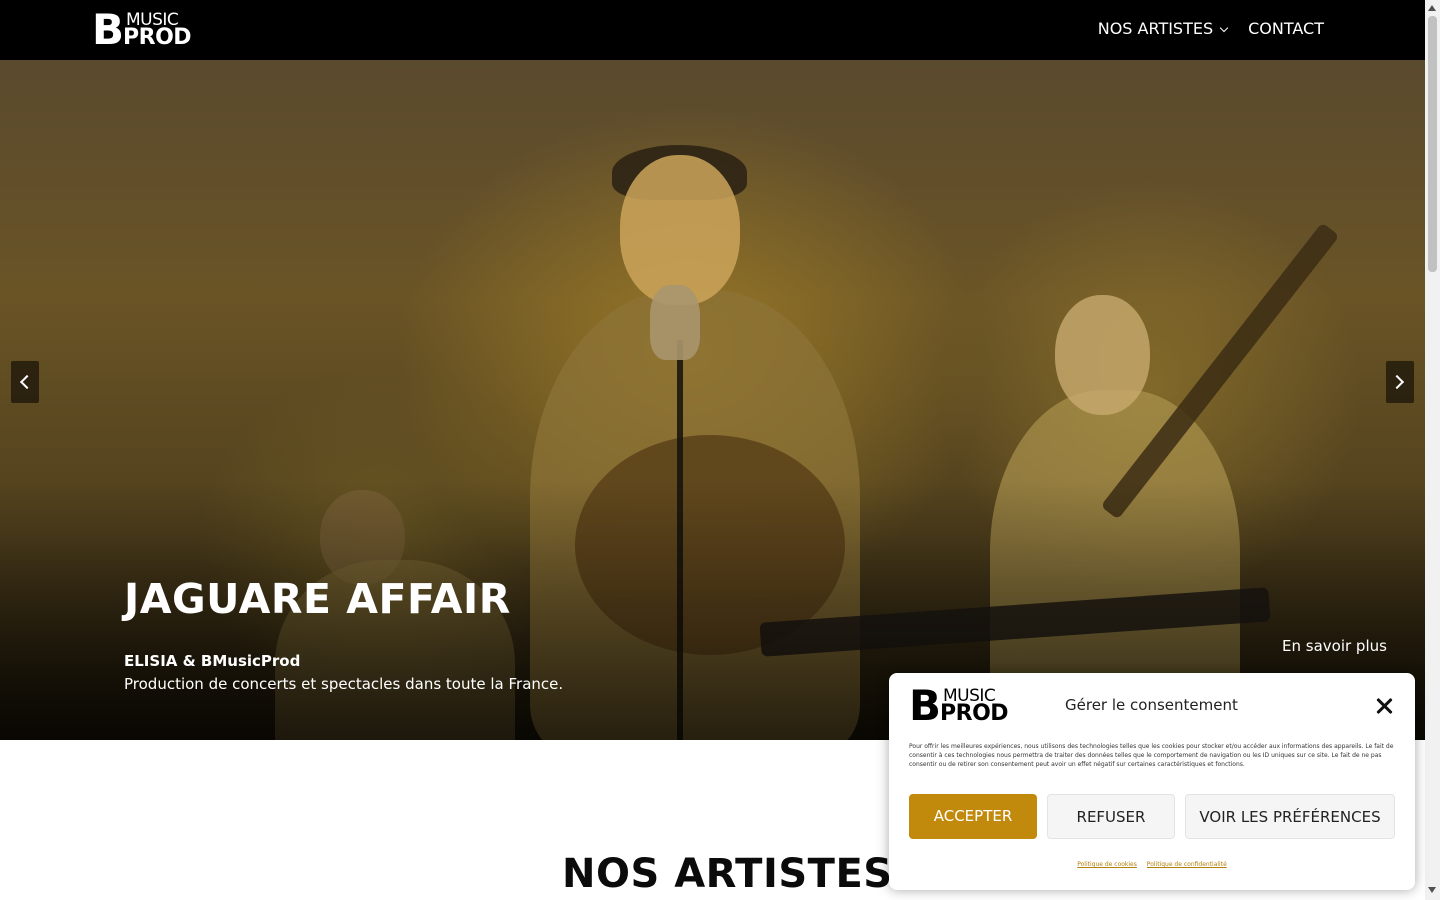 This screenshot has width=1440, height=900. I want to click on cookie-policy-link: Politique de cookies, so click(1107, 864).